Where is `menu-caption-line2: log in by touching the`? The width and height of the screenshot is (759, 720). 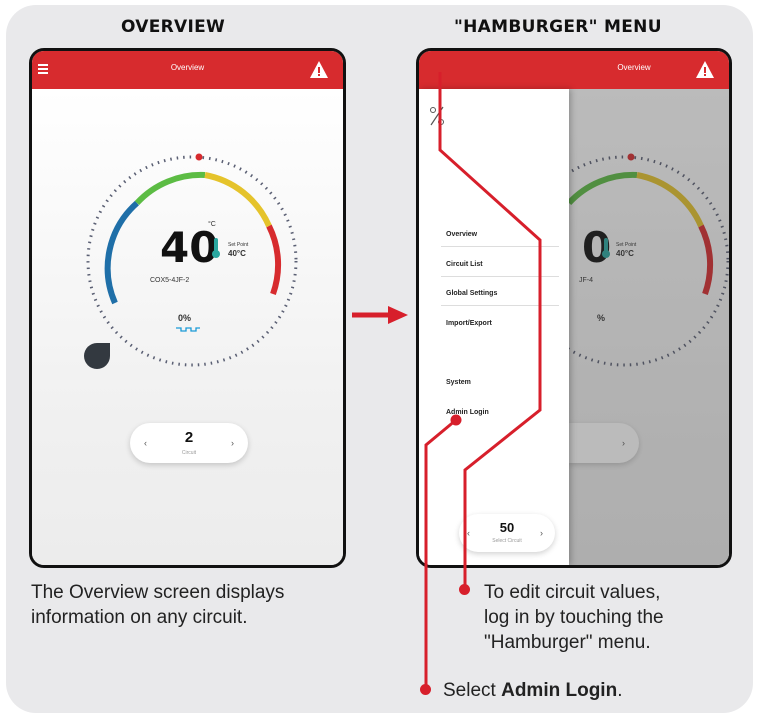 menu-caption-line2: log in by touching the is located at coordinates (574, 617).